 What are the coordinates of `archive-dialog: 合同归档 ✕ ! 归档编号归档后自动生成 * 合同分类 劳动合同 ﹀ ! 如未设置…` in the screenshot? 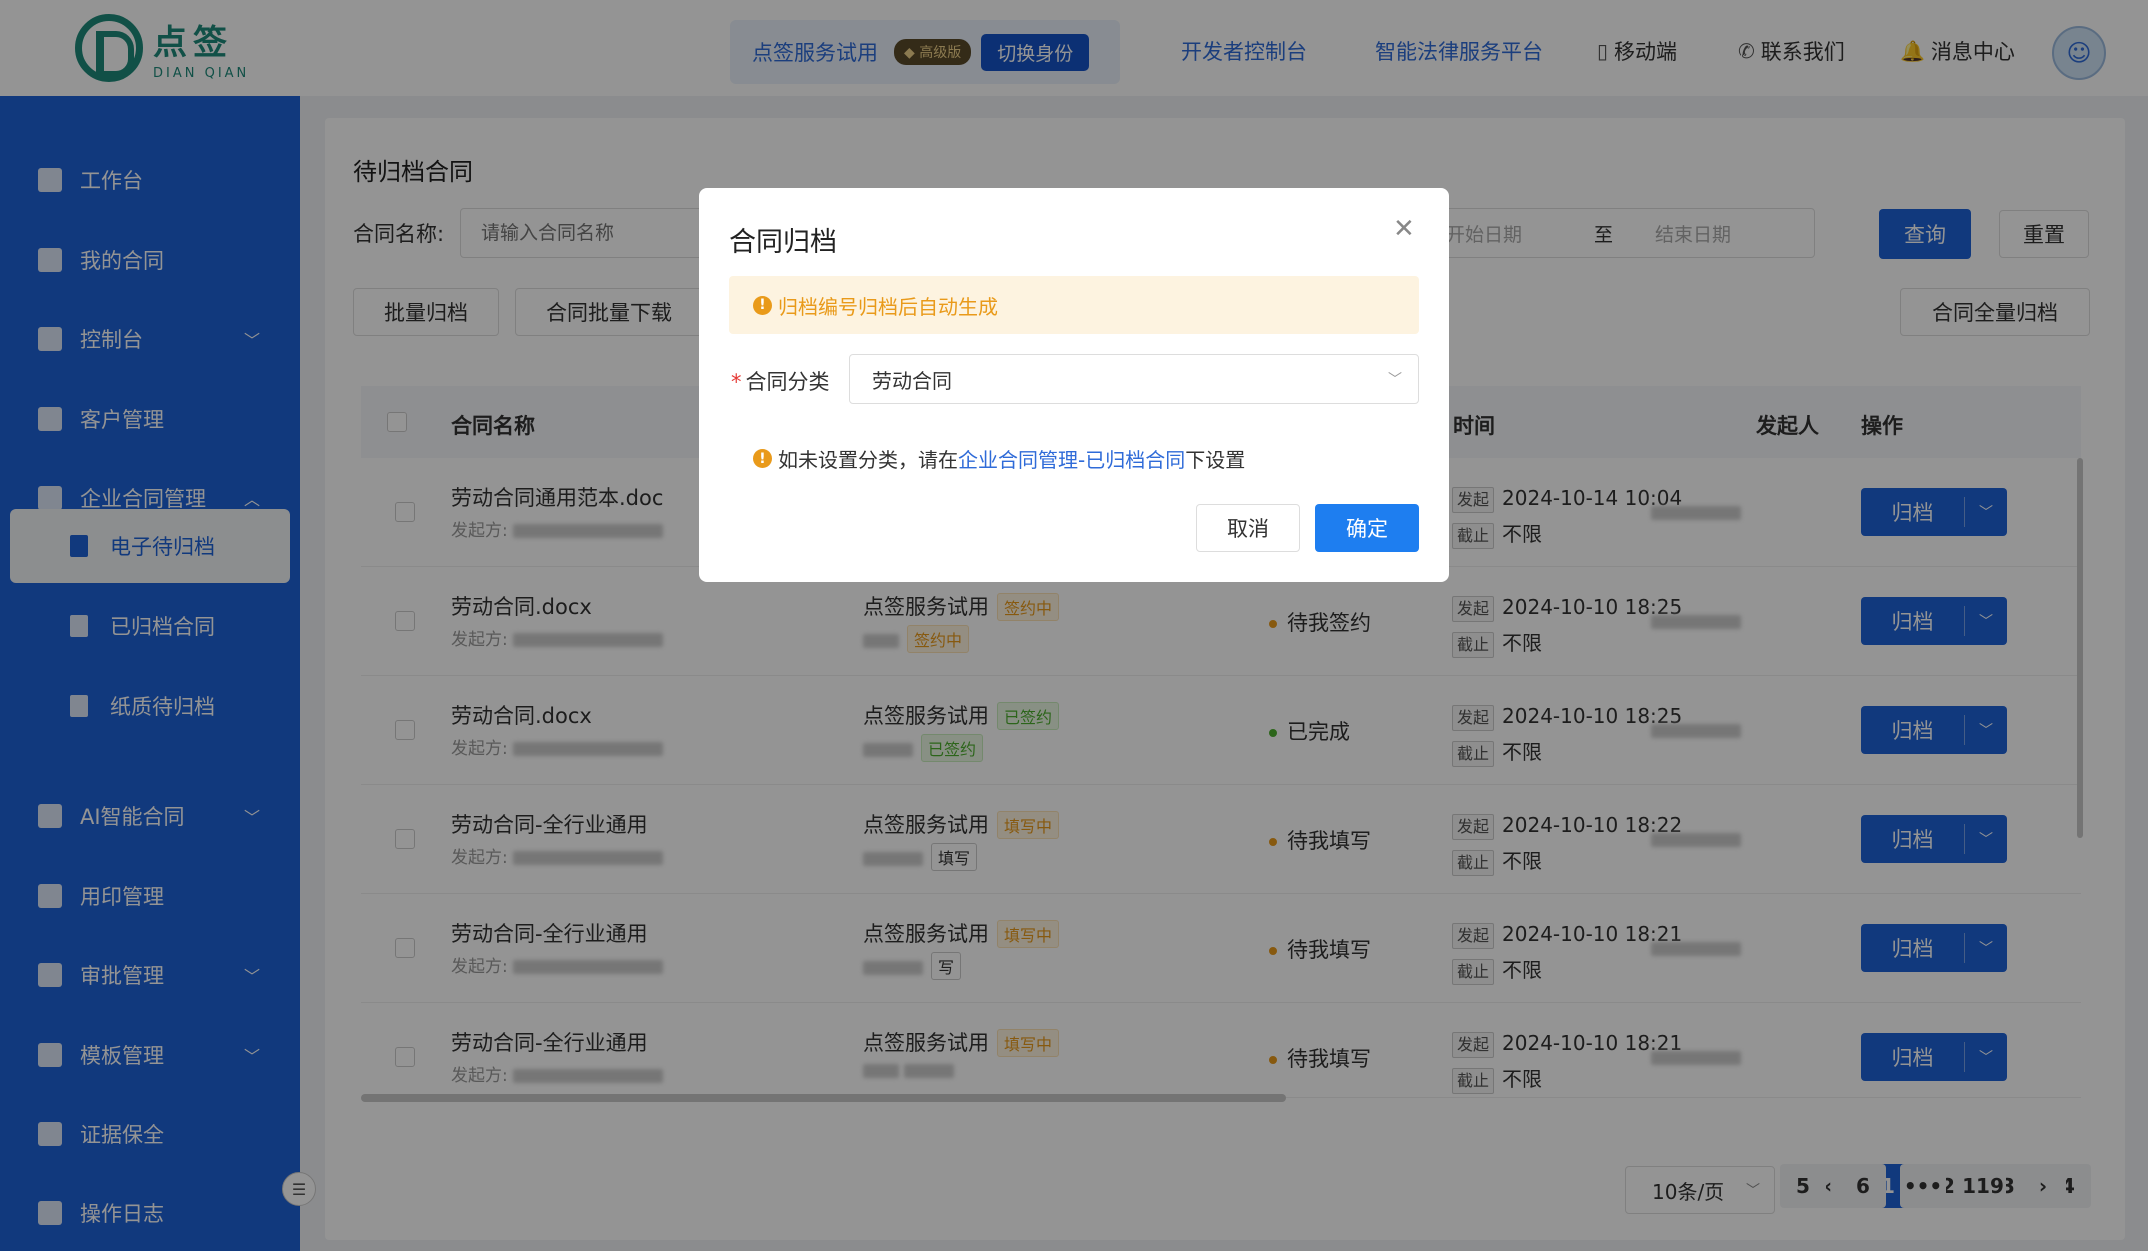 It's located at (1074, 385).